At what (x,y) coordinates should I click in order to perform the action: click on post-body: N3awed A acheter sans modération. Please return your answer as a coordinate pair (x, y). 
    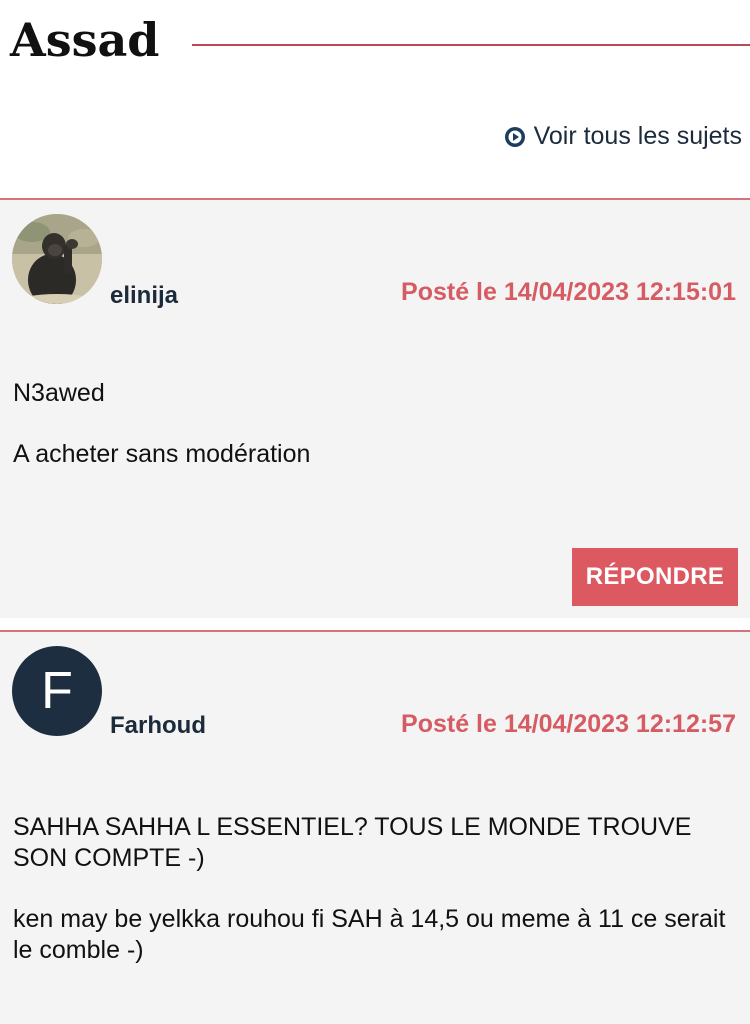
    Looking at the image, I should click on (371, 439).